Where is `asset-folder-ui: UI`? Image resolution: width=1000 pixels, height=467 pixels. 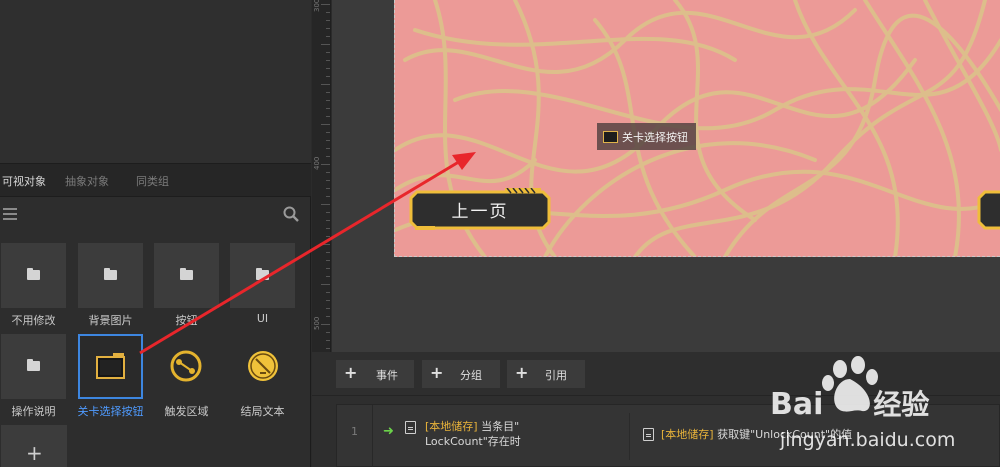 asset-folder-ui: UI is located at coordinates (262, 284).